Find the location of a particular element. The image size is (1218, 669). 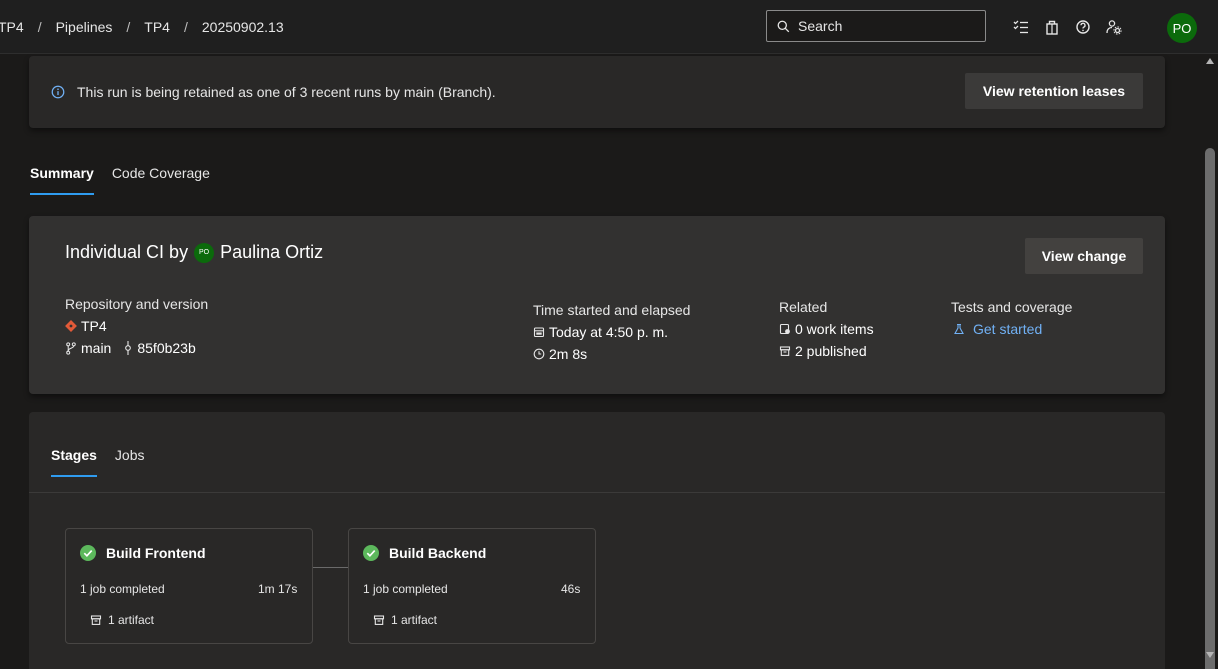

stage-tabs: Stages Jobs is located at coordinates (107, 460).